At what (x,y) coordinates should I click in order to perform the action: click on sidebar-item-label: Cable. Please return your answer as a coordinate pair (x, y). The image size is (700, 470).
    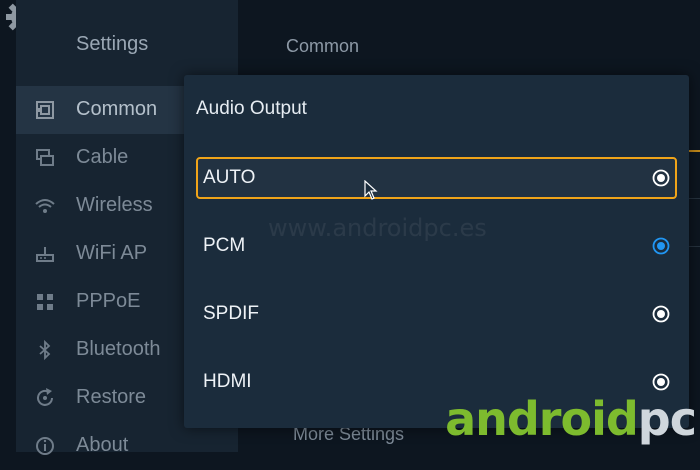
    Looking at the image, I should click on (102, 157).